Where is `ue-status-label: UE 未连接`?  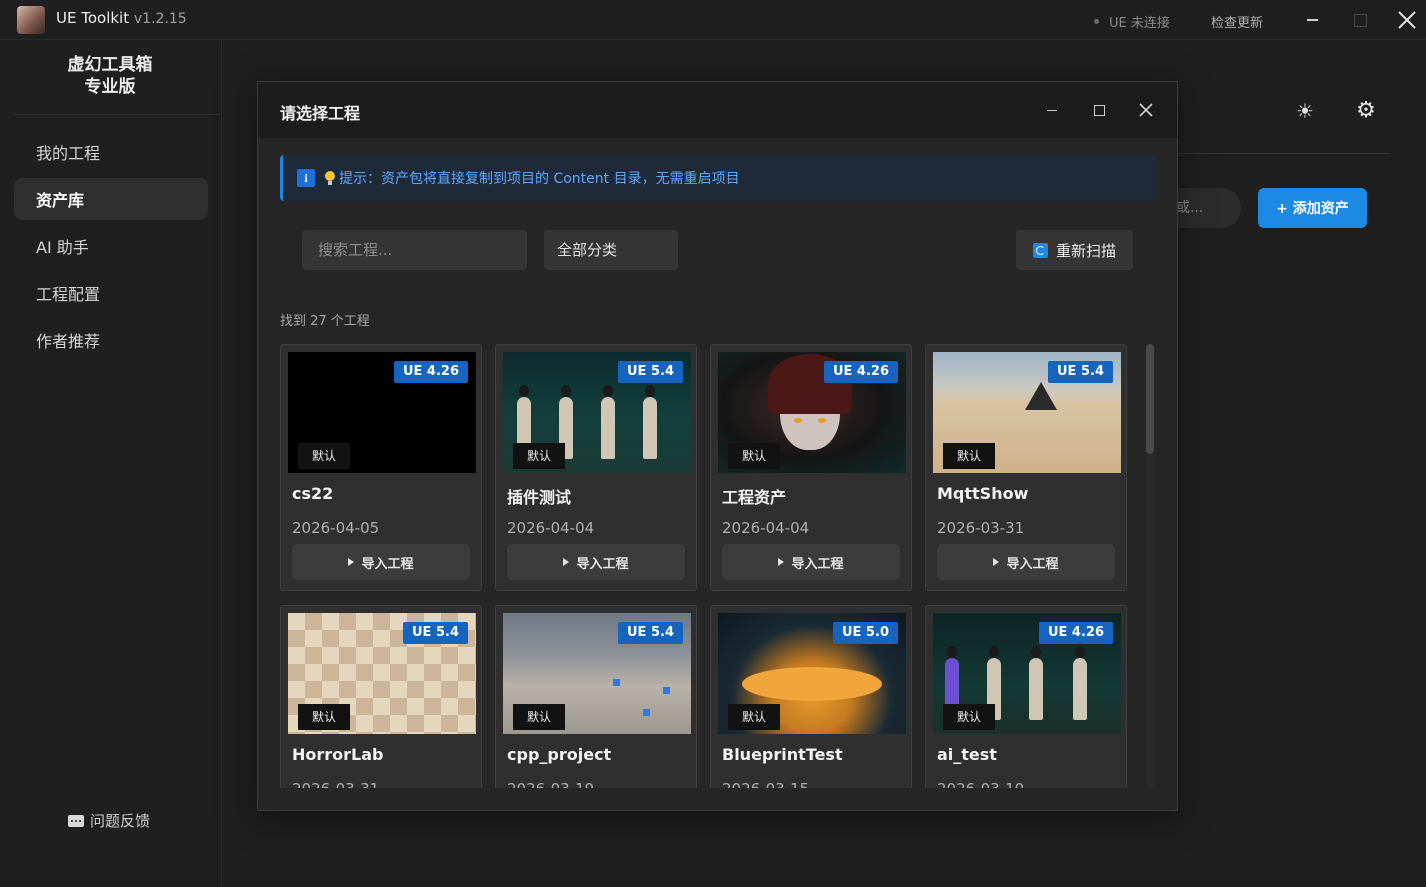 ue-status-label: UE 未连接 is located at coordinates (1139, 23).